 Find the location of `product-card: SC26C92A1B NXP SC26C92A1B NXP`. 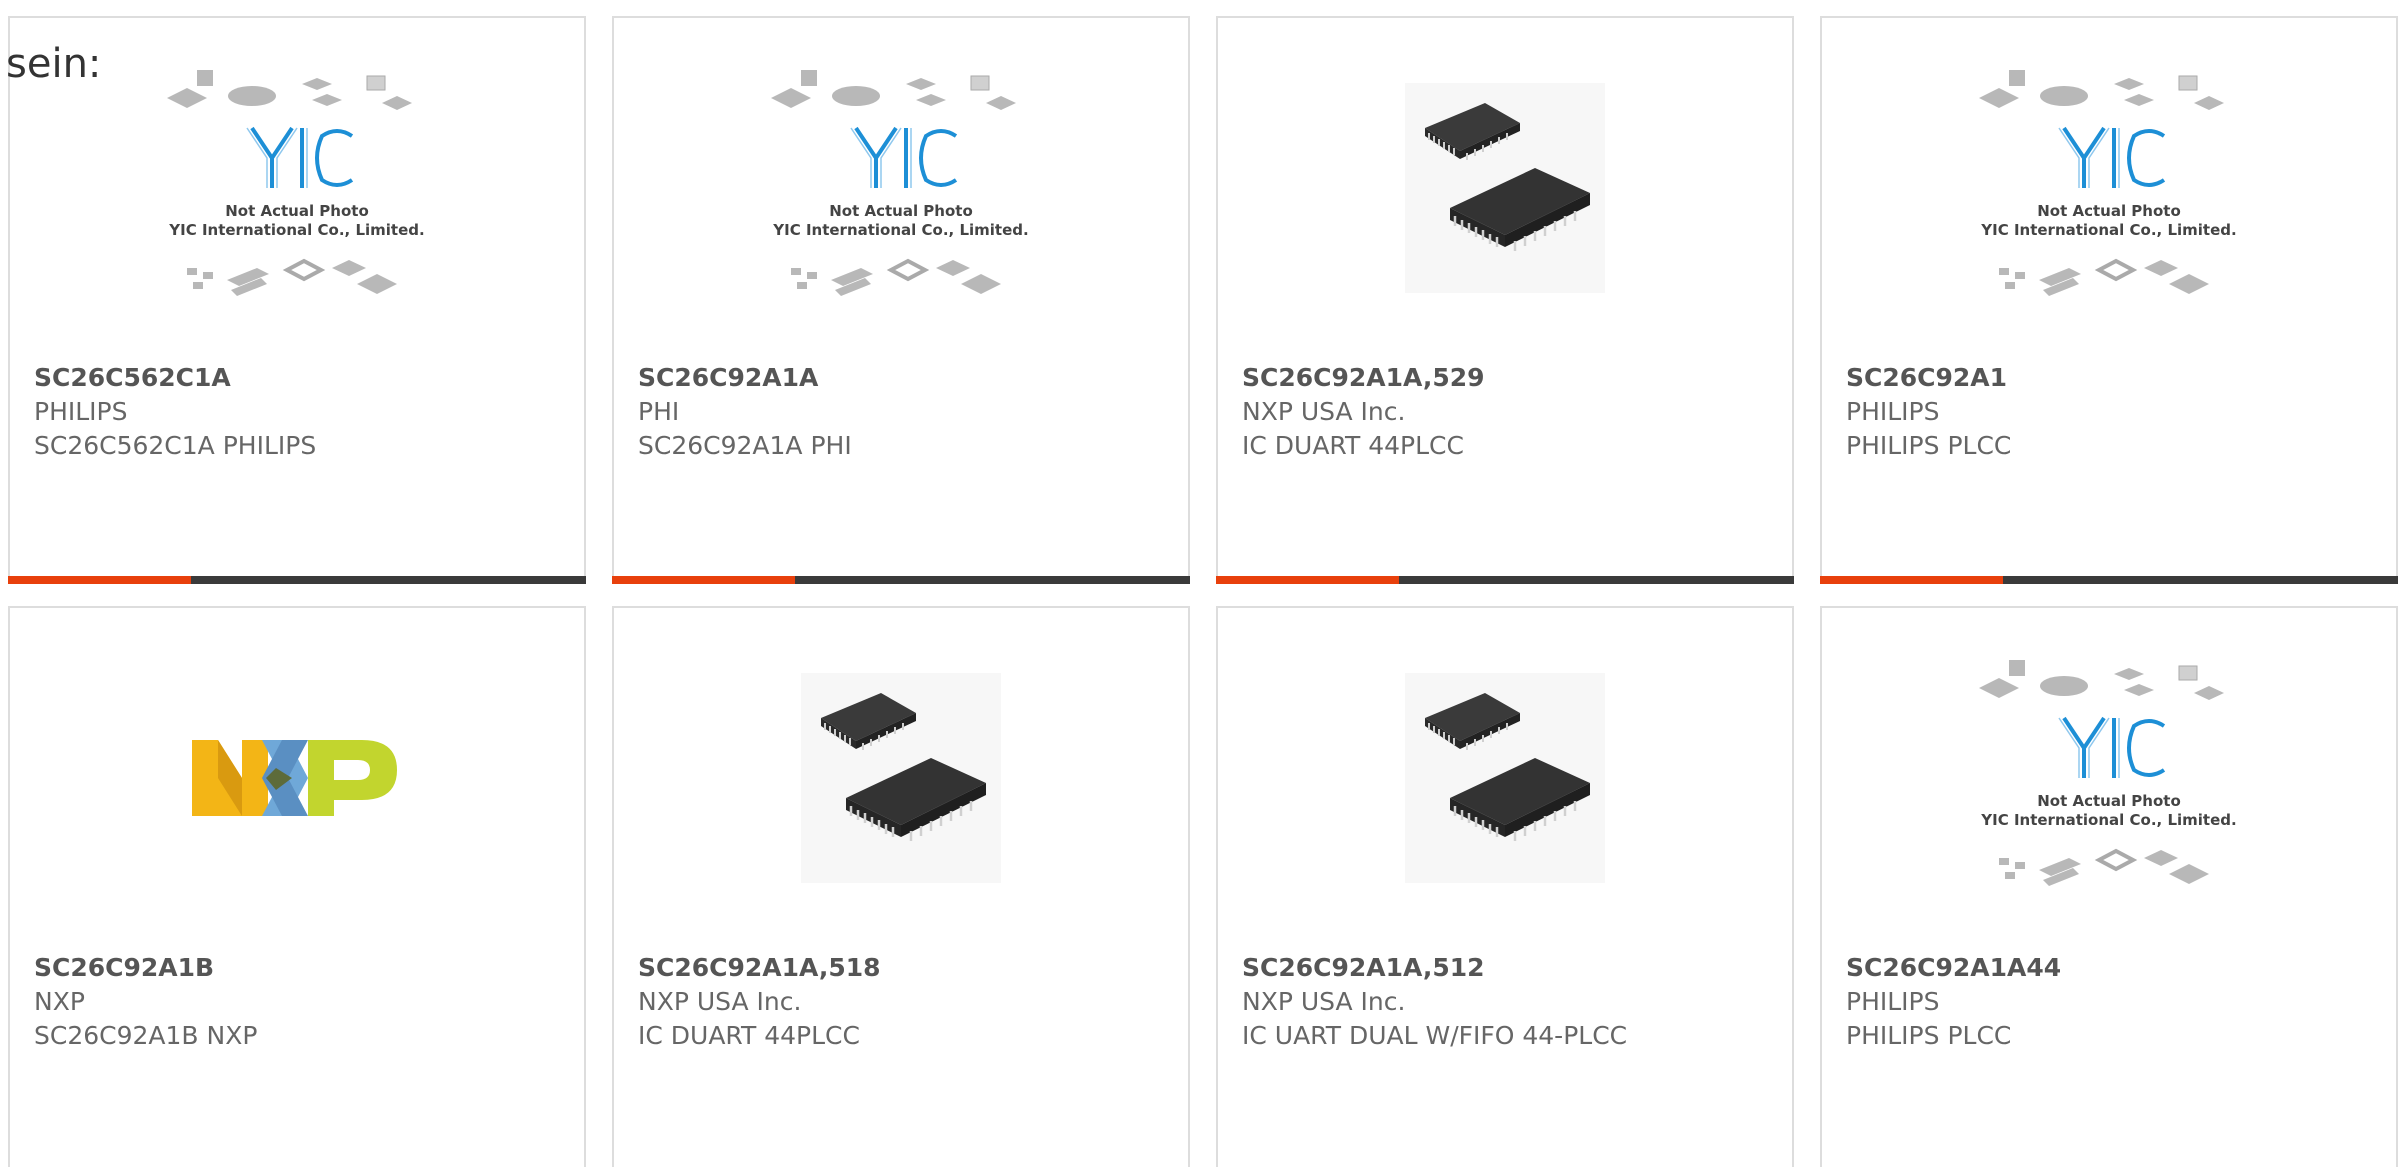

product-card: SC26C92A1B NXP SC26C92A1B NXP is located at coordinates (297, 886).